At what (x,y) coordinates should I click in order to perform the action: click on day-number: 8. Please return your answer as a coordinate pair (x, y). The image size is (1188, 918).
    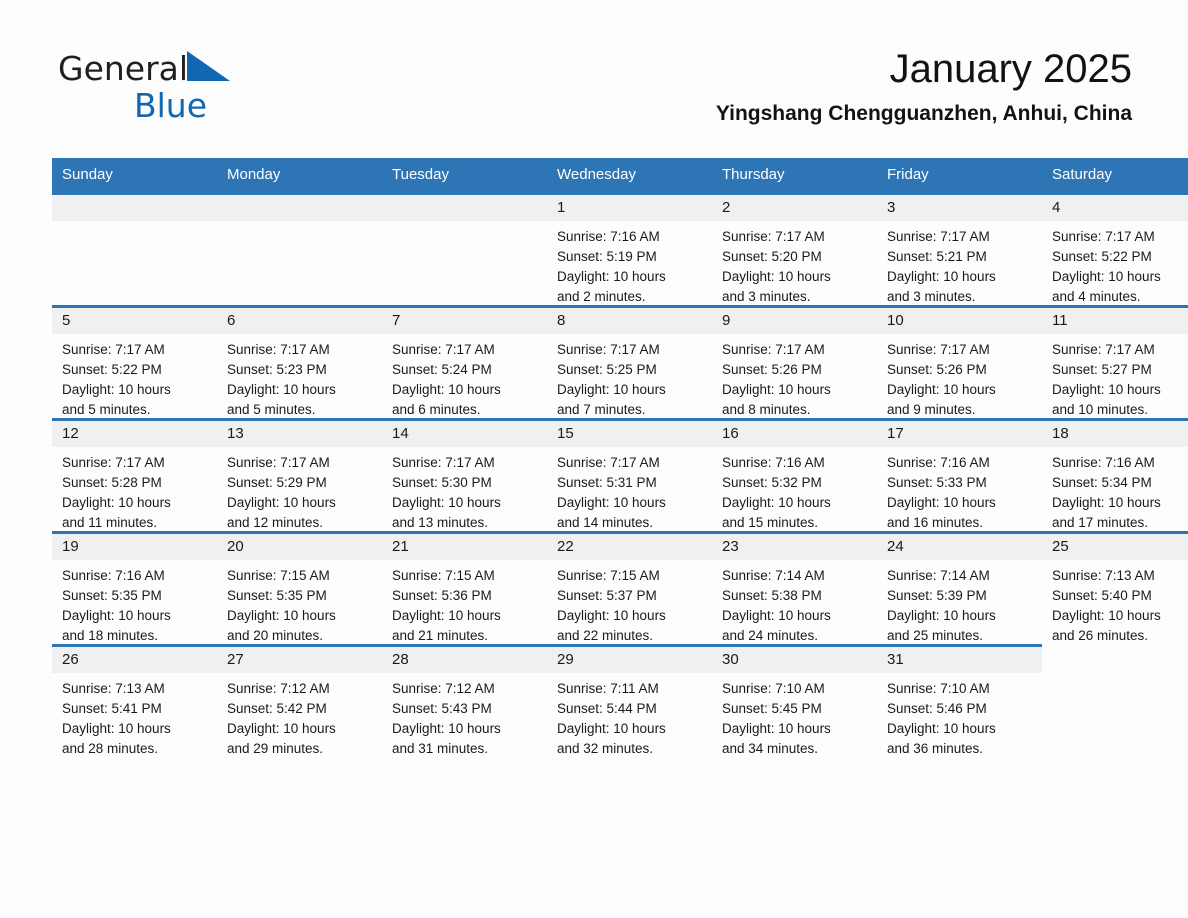
    Looking at the image, I should click on (629, 321).